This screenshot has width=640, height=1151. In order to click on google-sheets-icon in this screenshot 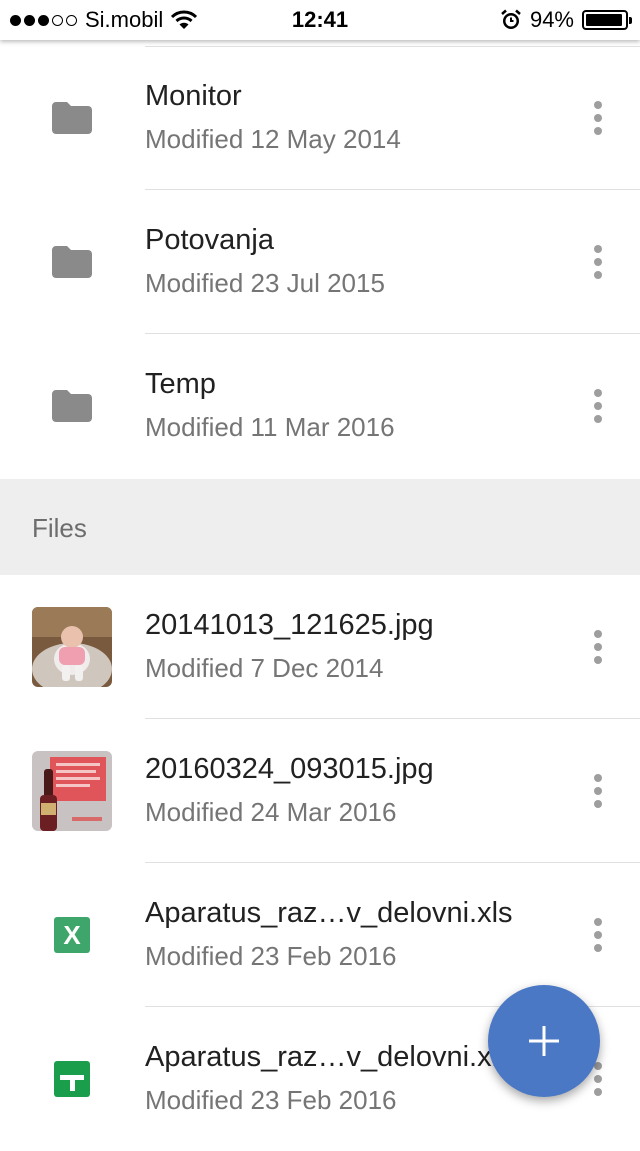, I will do `click(72, 1079)`.